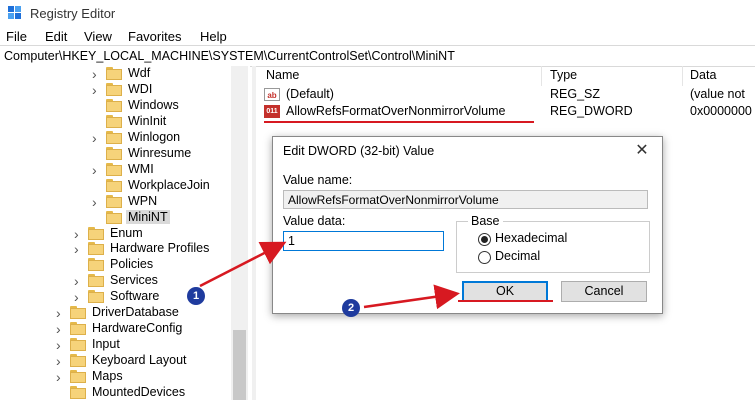  Describe the element at coordinates (411, 297) in the screenshot. I see `arrow-to-ok-button` at that location.